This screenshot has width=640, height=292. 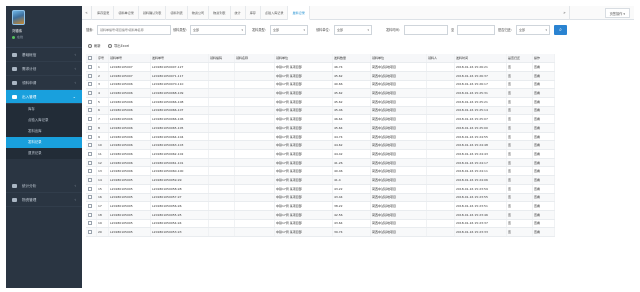 I want to click on sidebar-item-demand-plan: 需求计划 ‹, so click(x=44, y=69).